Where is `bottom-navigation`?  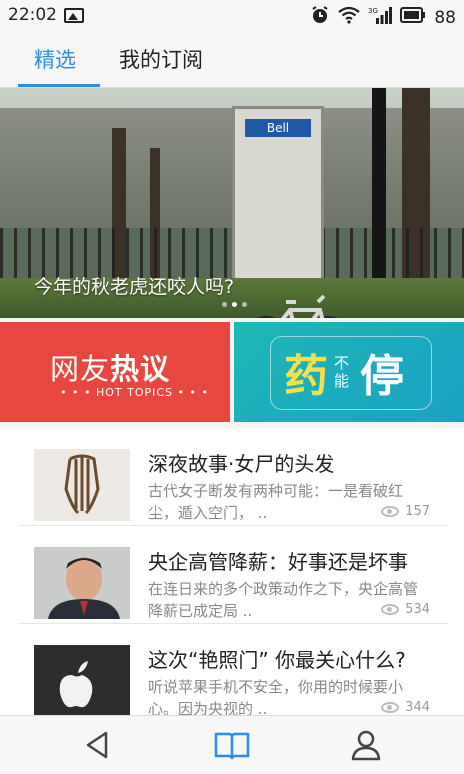 bottom-navigation is located at coordinates (232, 744).